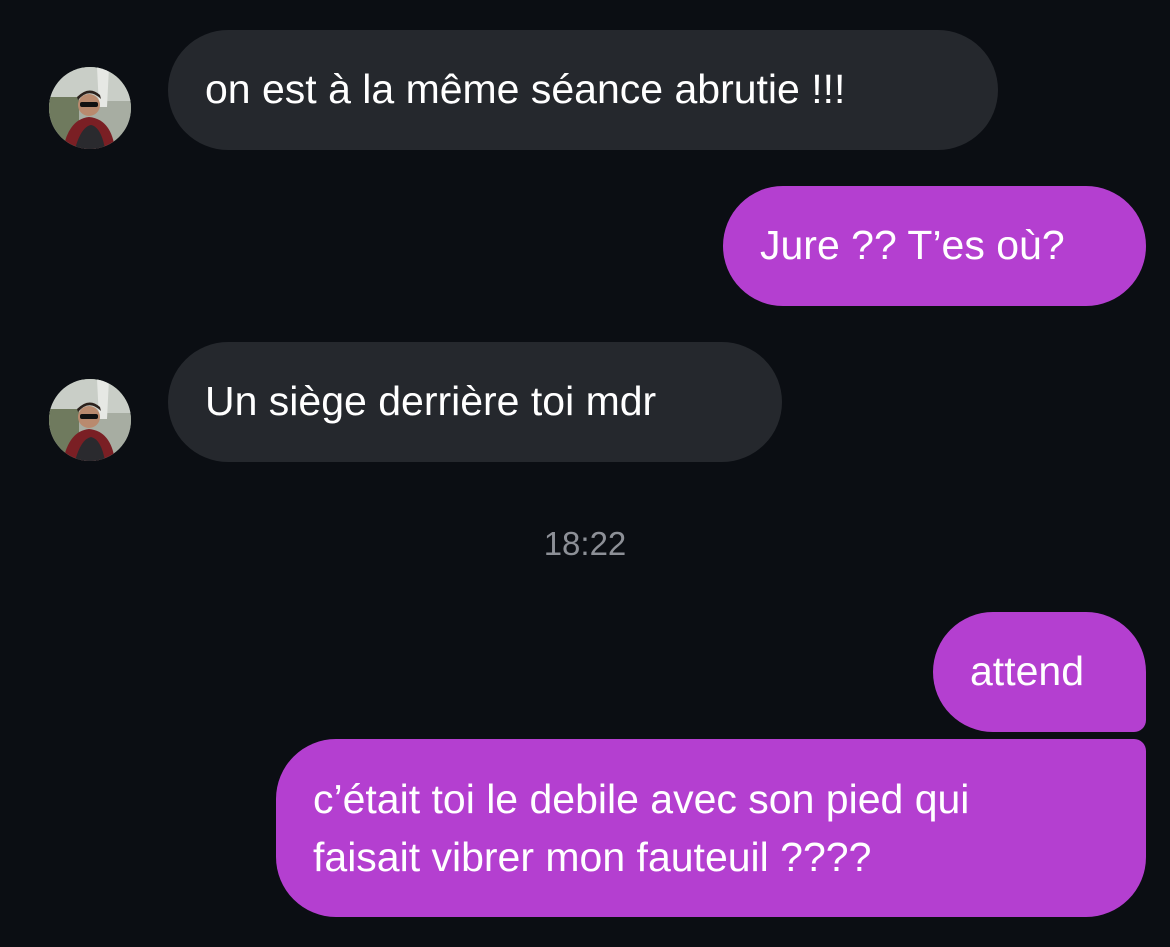  I want to click on message-text-line: faisait vibrer mon fauteuil ????, so click(592, 857).